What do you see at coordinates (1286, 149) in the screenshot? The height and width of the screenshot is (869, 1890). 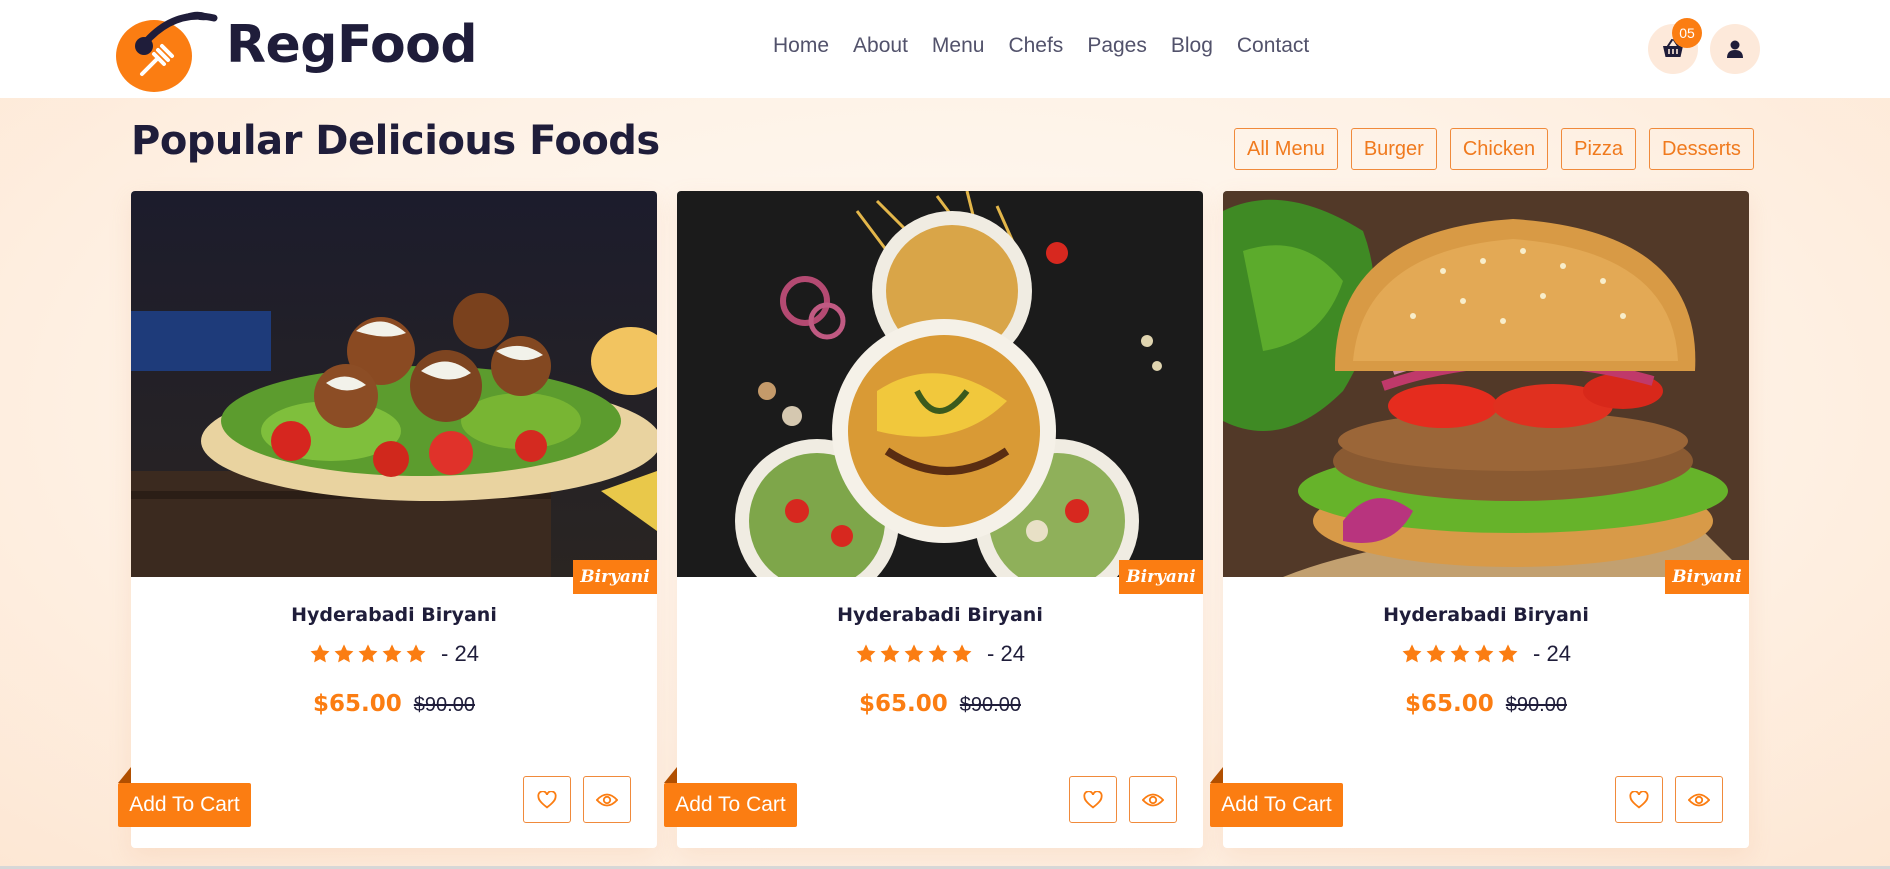 I see `filter-all-menu: All Menu` at bounding box center [1286, 149].